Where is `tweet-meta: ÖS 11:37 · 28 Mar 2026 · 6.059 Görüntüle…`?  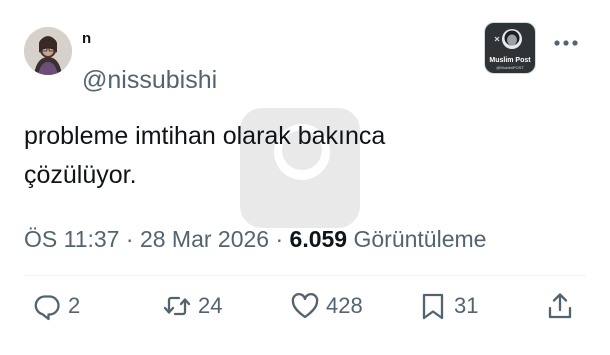 tweet-meta: ÖS 11:37 · 28 Mar 2026 · 6.059 Görüntüle… is located at coordinates (255, 239).